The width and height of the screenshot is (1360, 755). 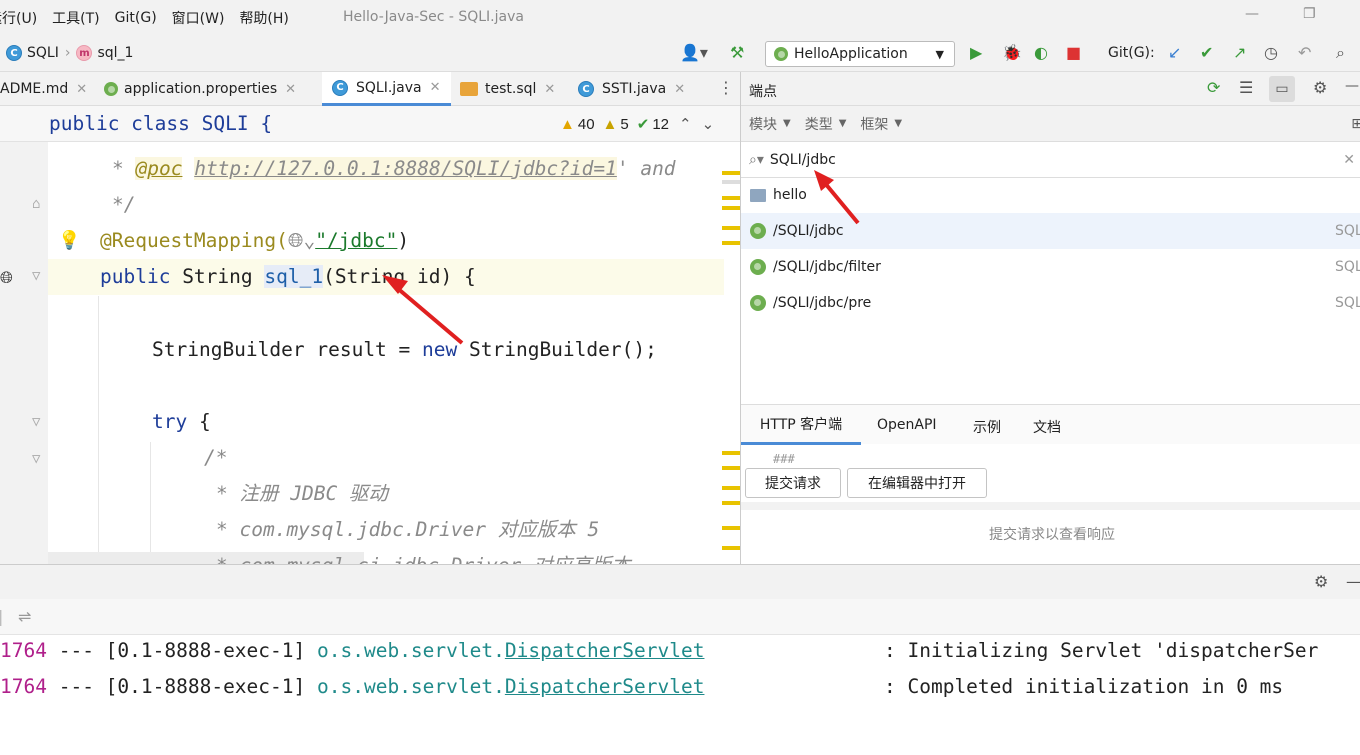 I want to click on restore-icon: ❐, so click(x=1309, y=14).